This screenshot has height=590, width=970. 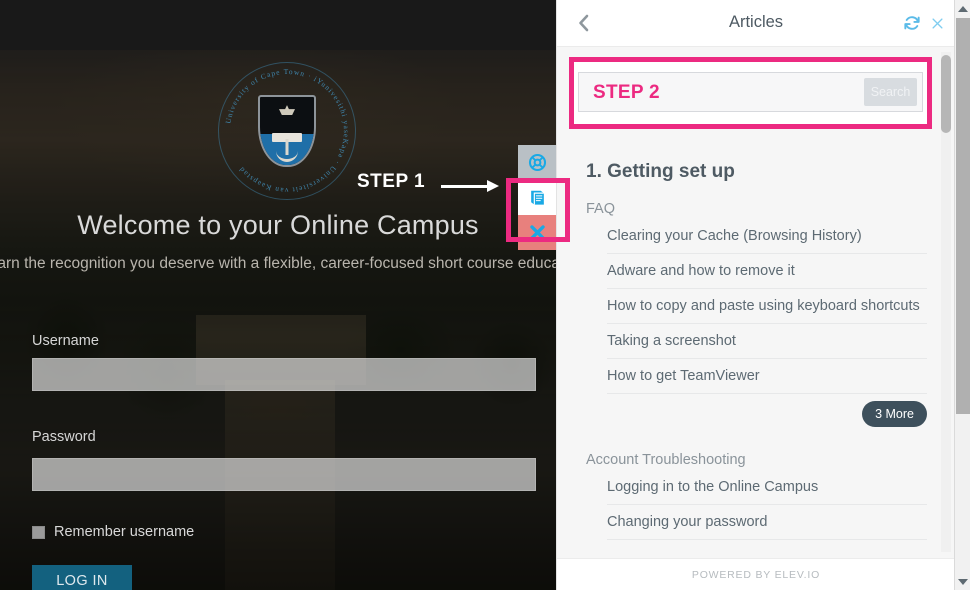 I want to click on step-1-annotation-label: STEP 1, so click(x=391, y=181).